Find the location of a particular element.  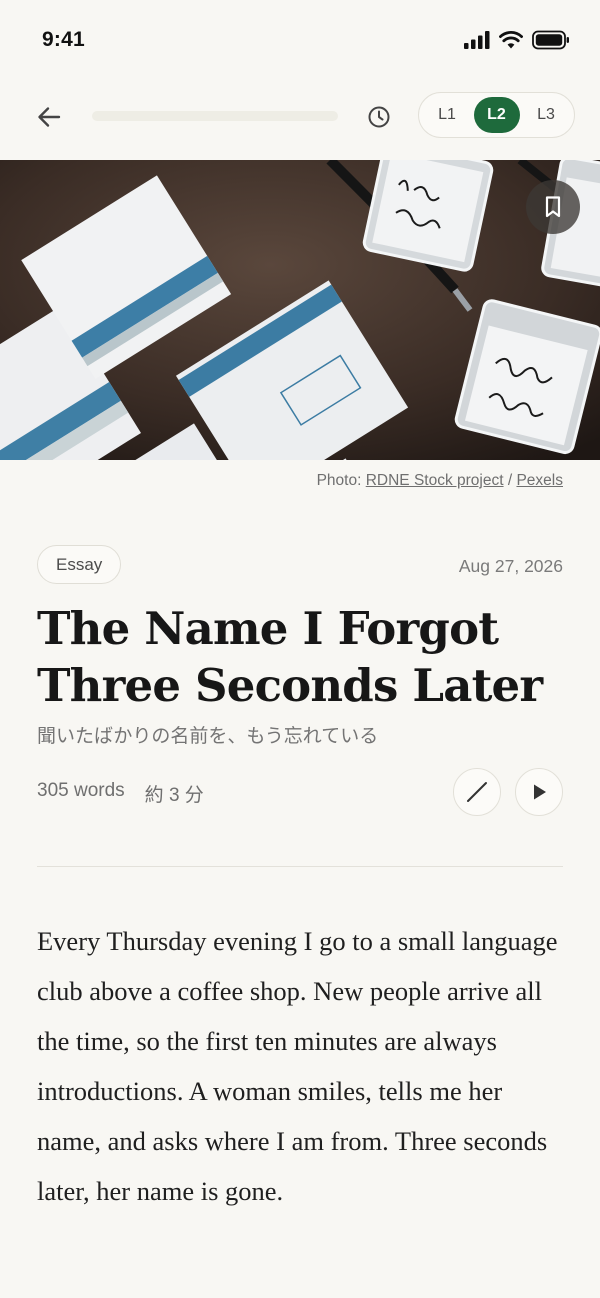

level-button-l1: L1 is located at coordinates (447, 115).